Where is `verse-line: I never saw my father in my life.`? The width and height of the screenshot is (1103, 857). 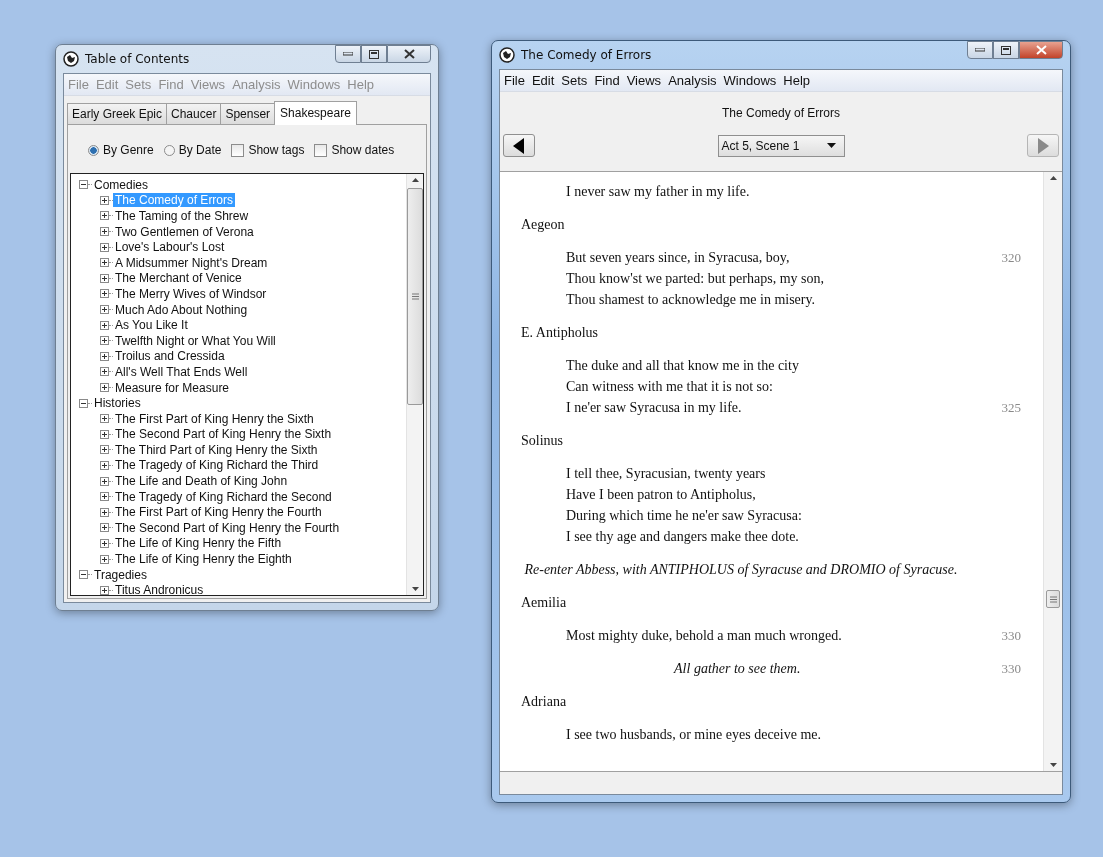 verse-line: I never saw my father in my life. is located at coordinates (658, 192).